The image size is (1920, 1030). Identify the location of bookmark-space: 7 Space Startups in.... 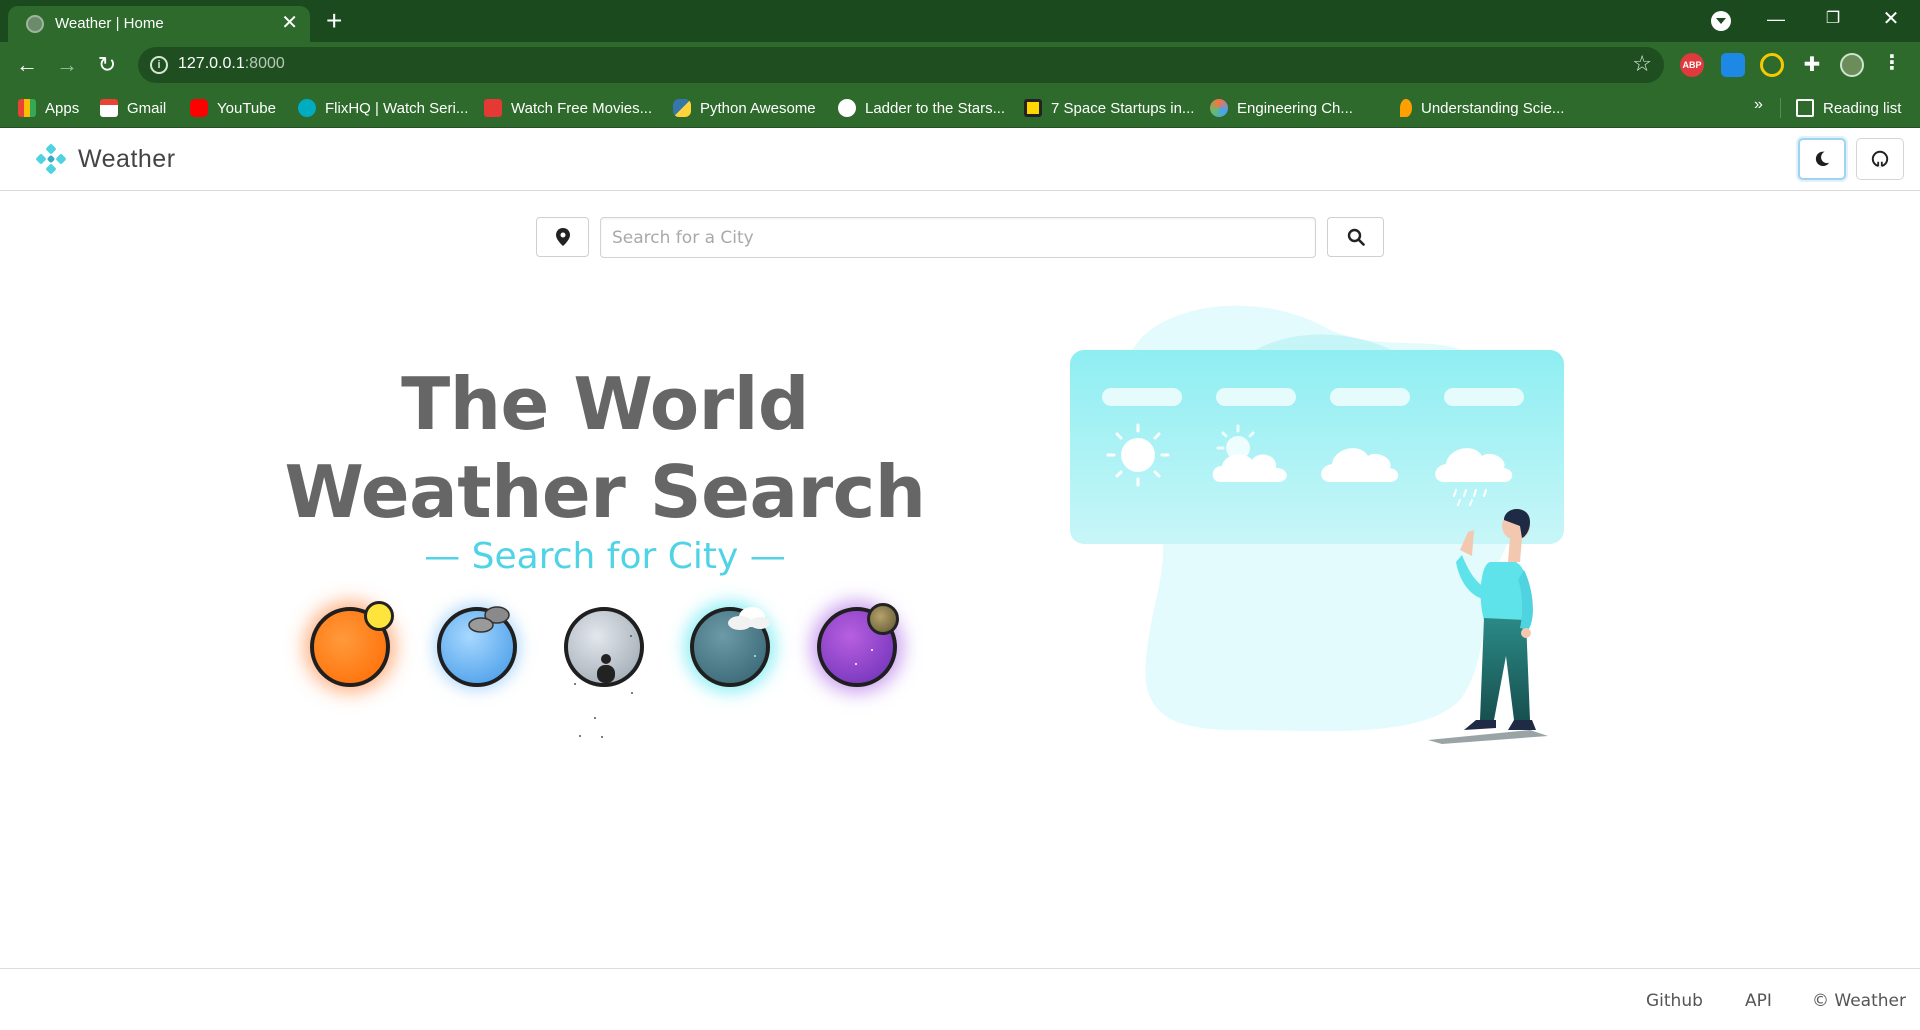
(1109, 108).